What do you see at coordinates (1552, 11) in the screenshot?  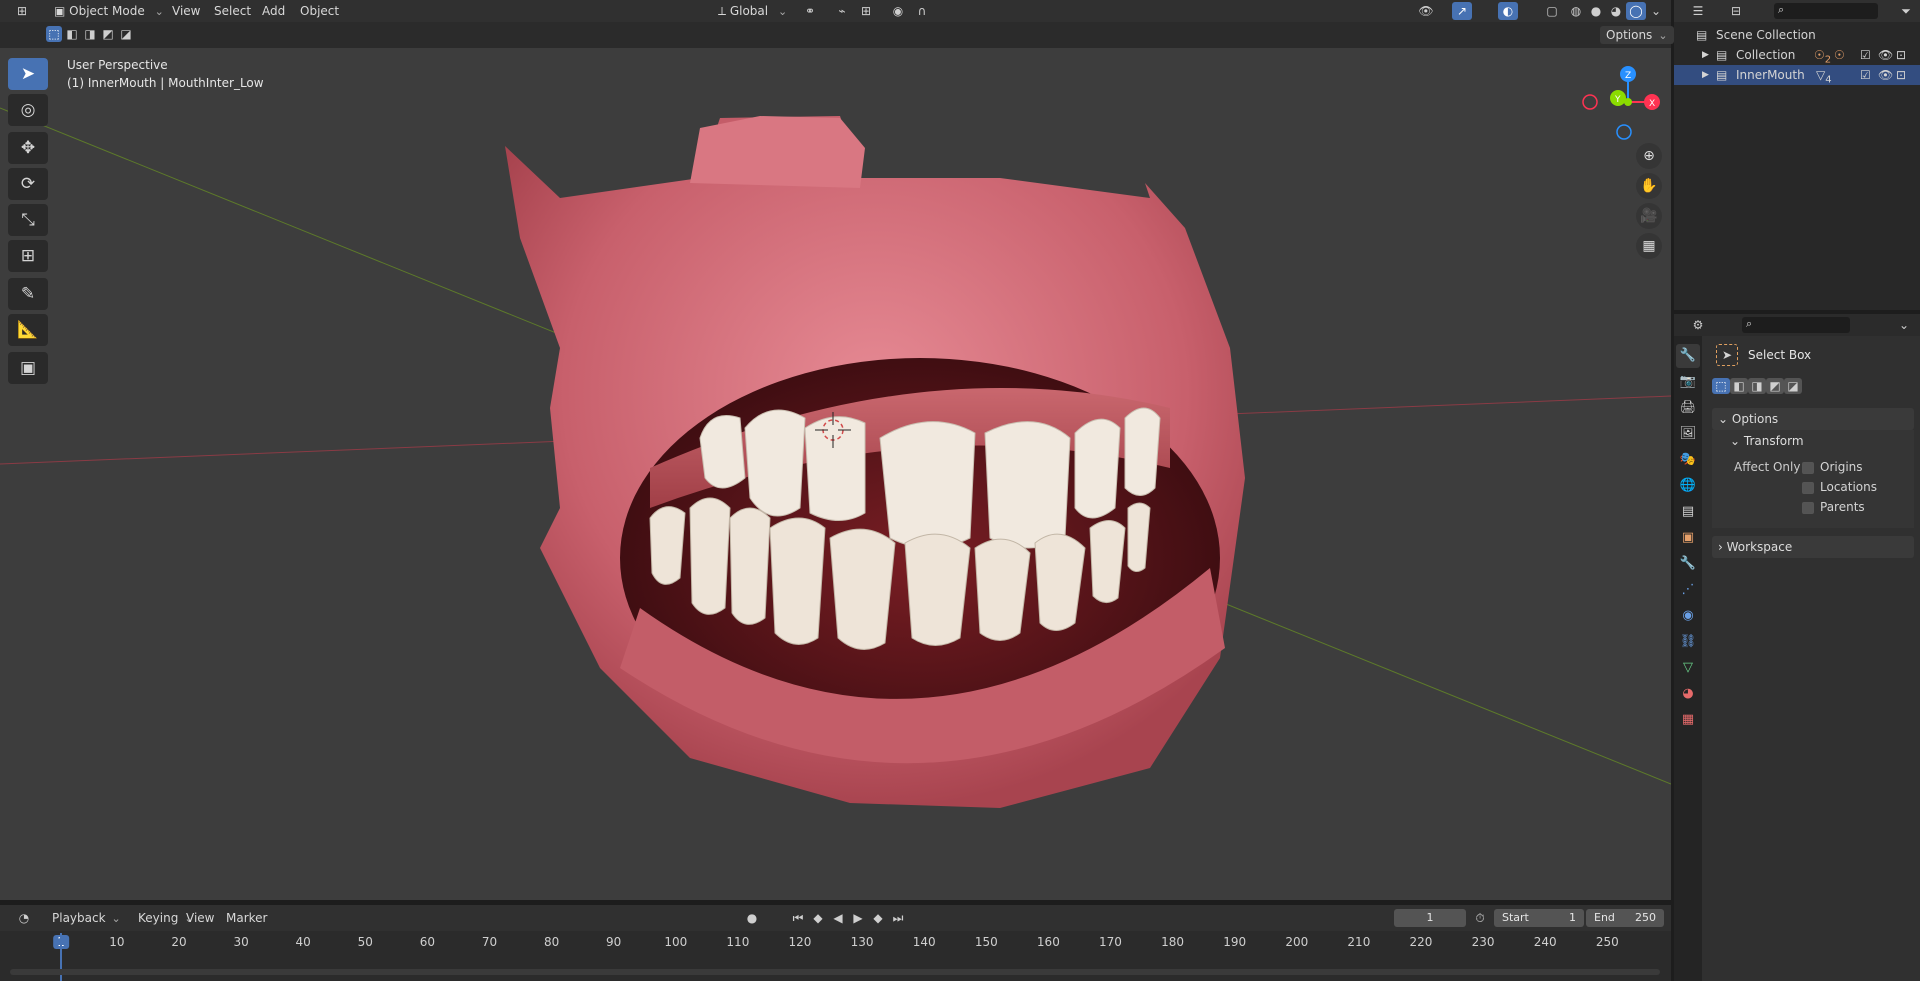 I see `xray-icon: ▢` at bounding box center [1552, 11].